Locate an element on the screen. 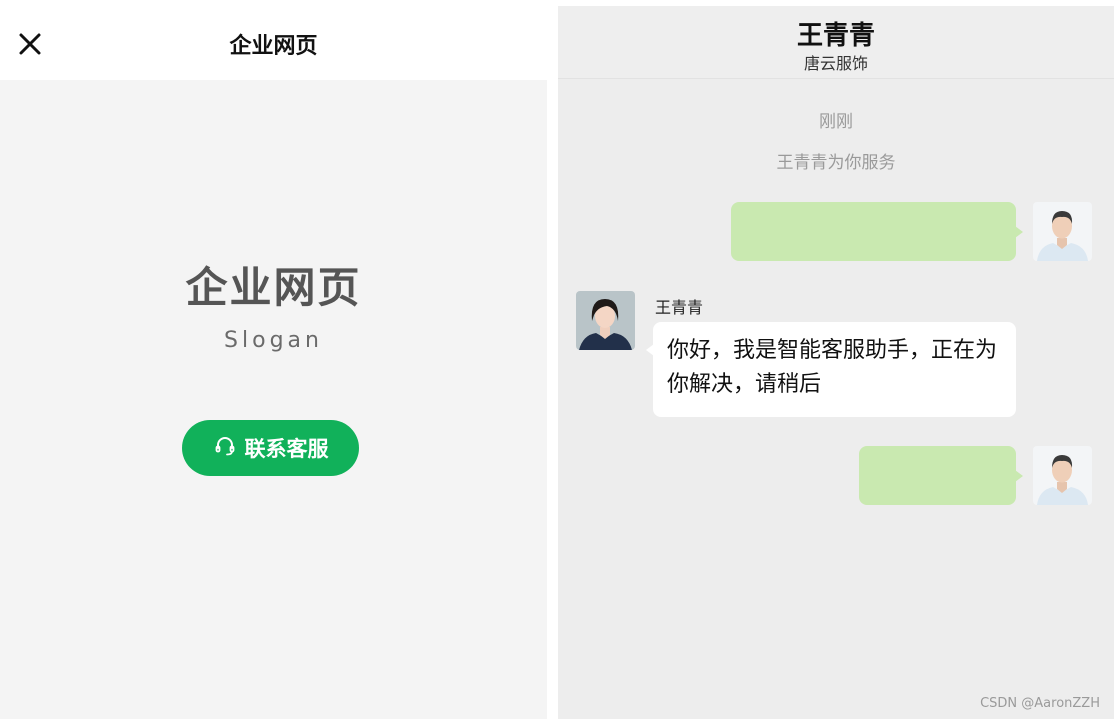 The width and height of the screenshot is (1119, 719). webpage-header: 企业网页 is located at coordinates (273, 43).